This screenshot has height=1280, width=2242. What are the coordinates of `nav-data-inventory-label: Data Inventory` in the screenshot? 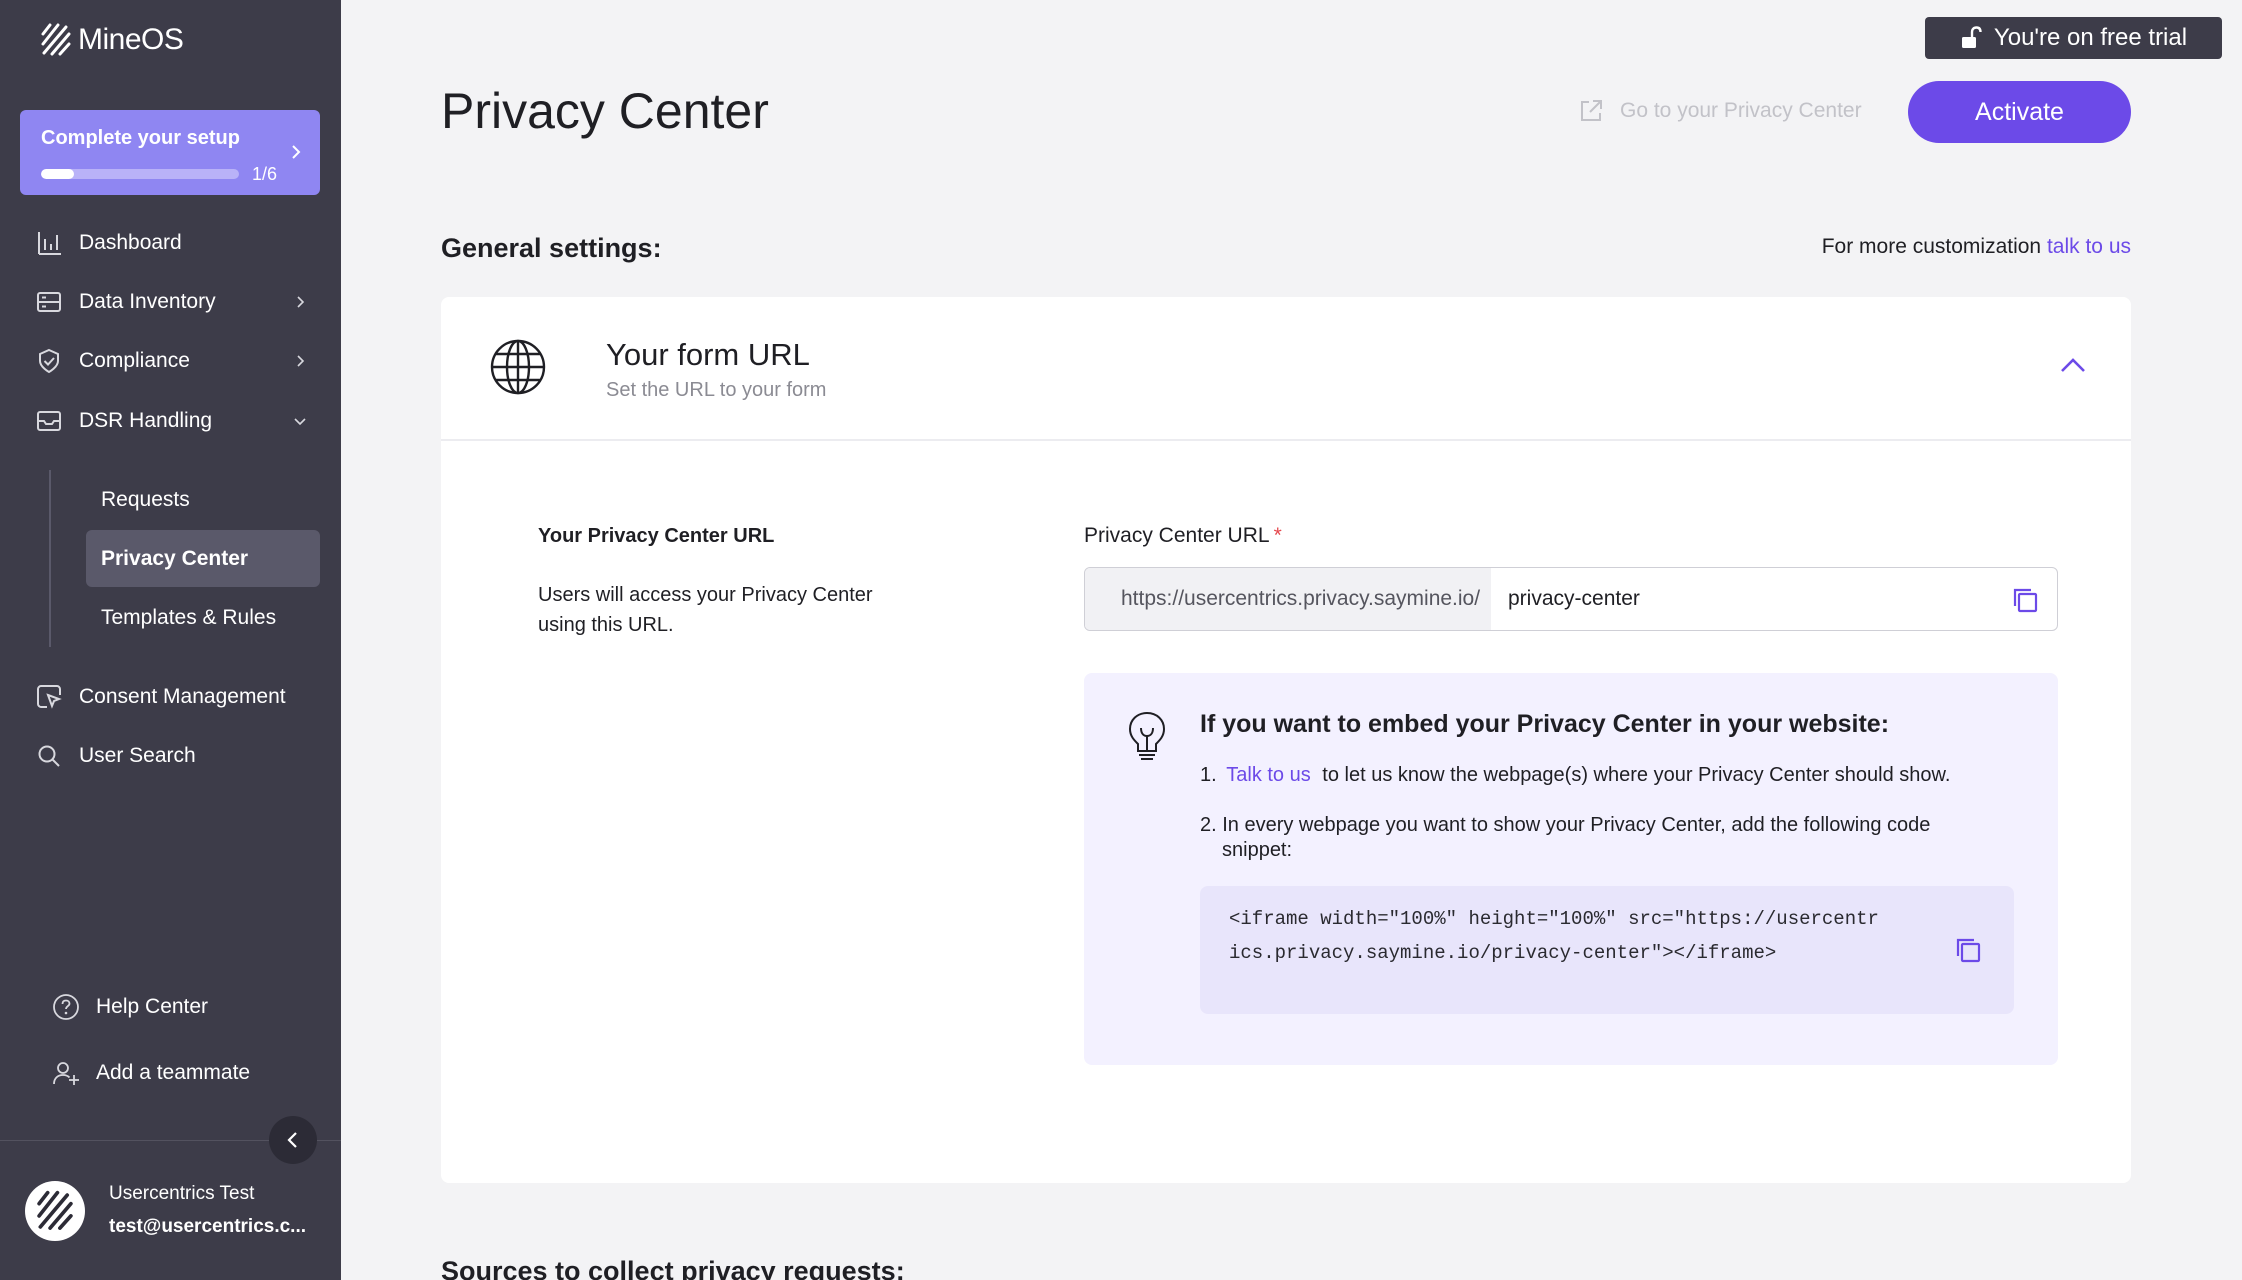 It's located at (147, 301).